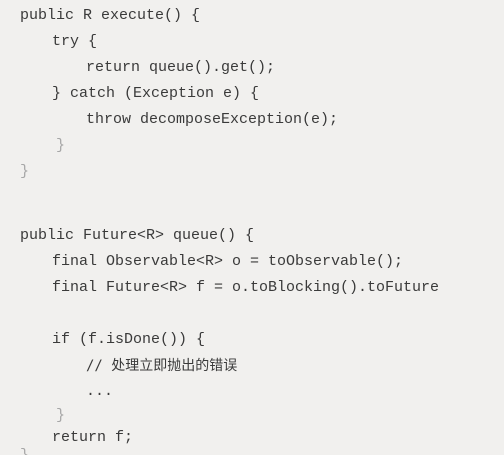 This screenshot has width=504, height=455. I want to click on code-line-close-queue: }, so click(24, 450).